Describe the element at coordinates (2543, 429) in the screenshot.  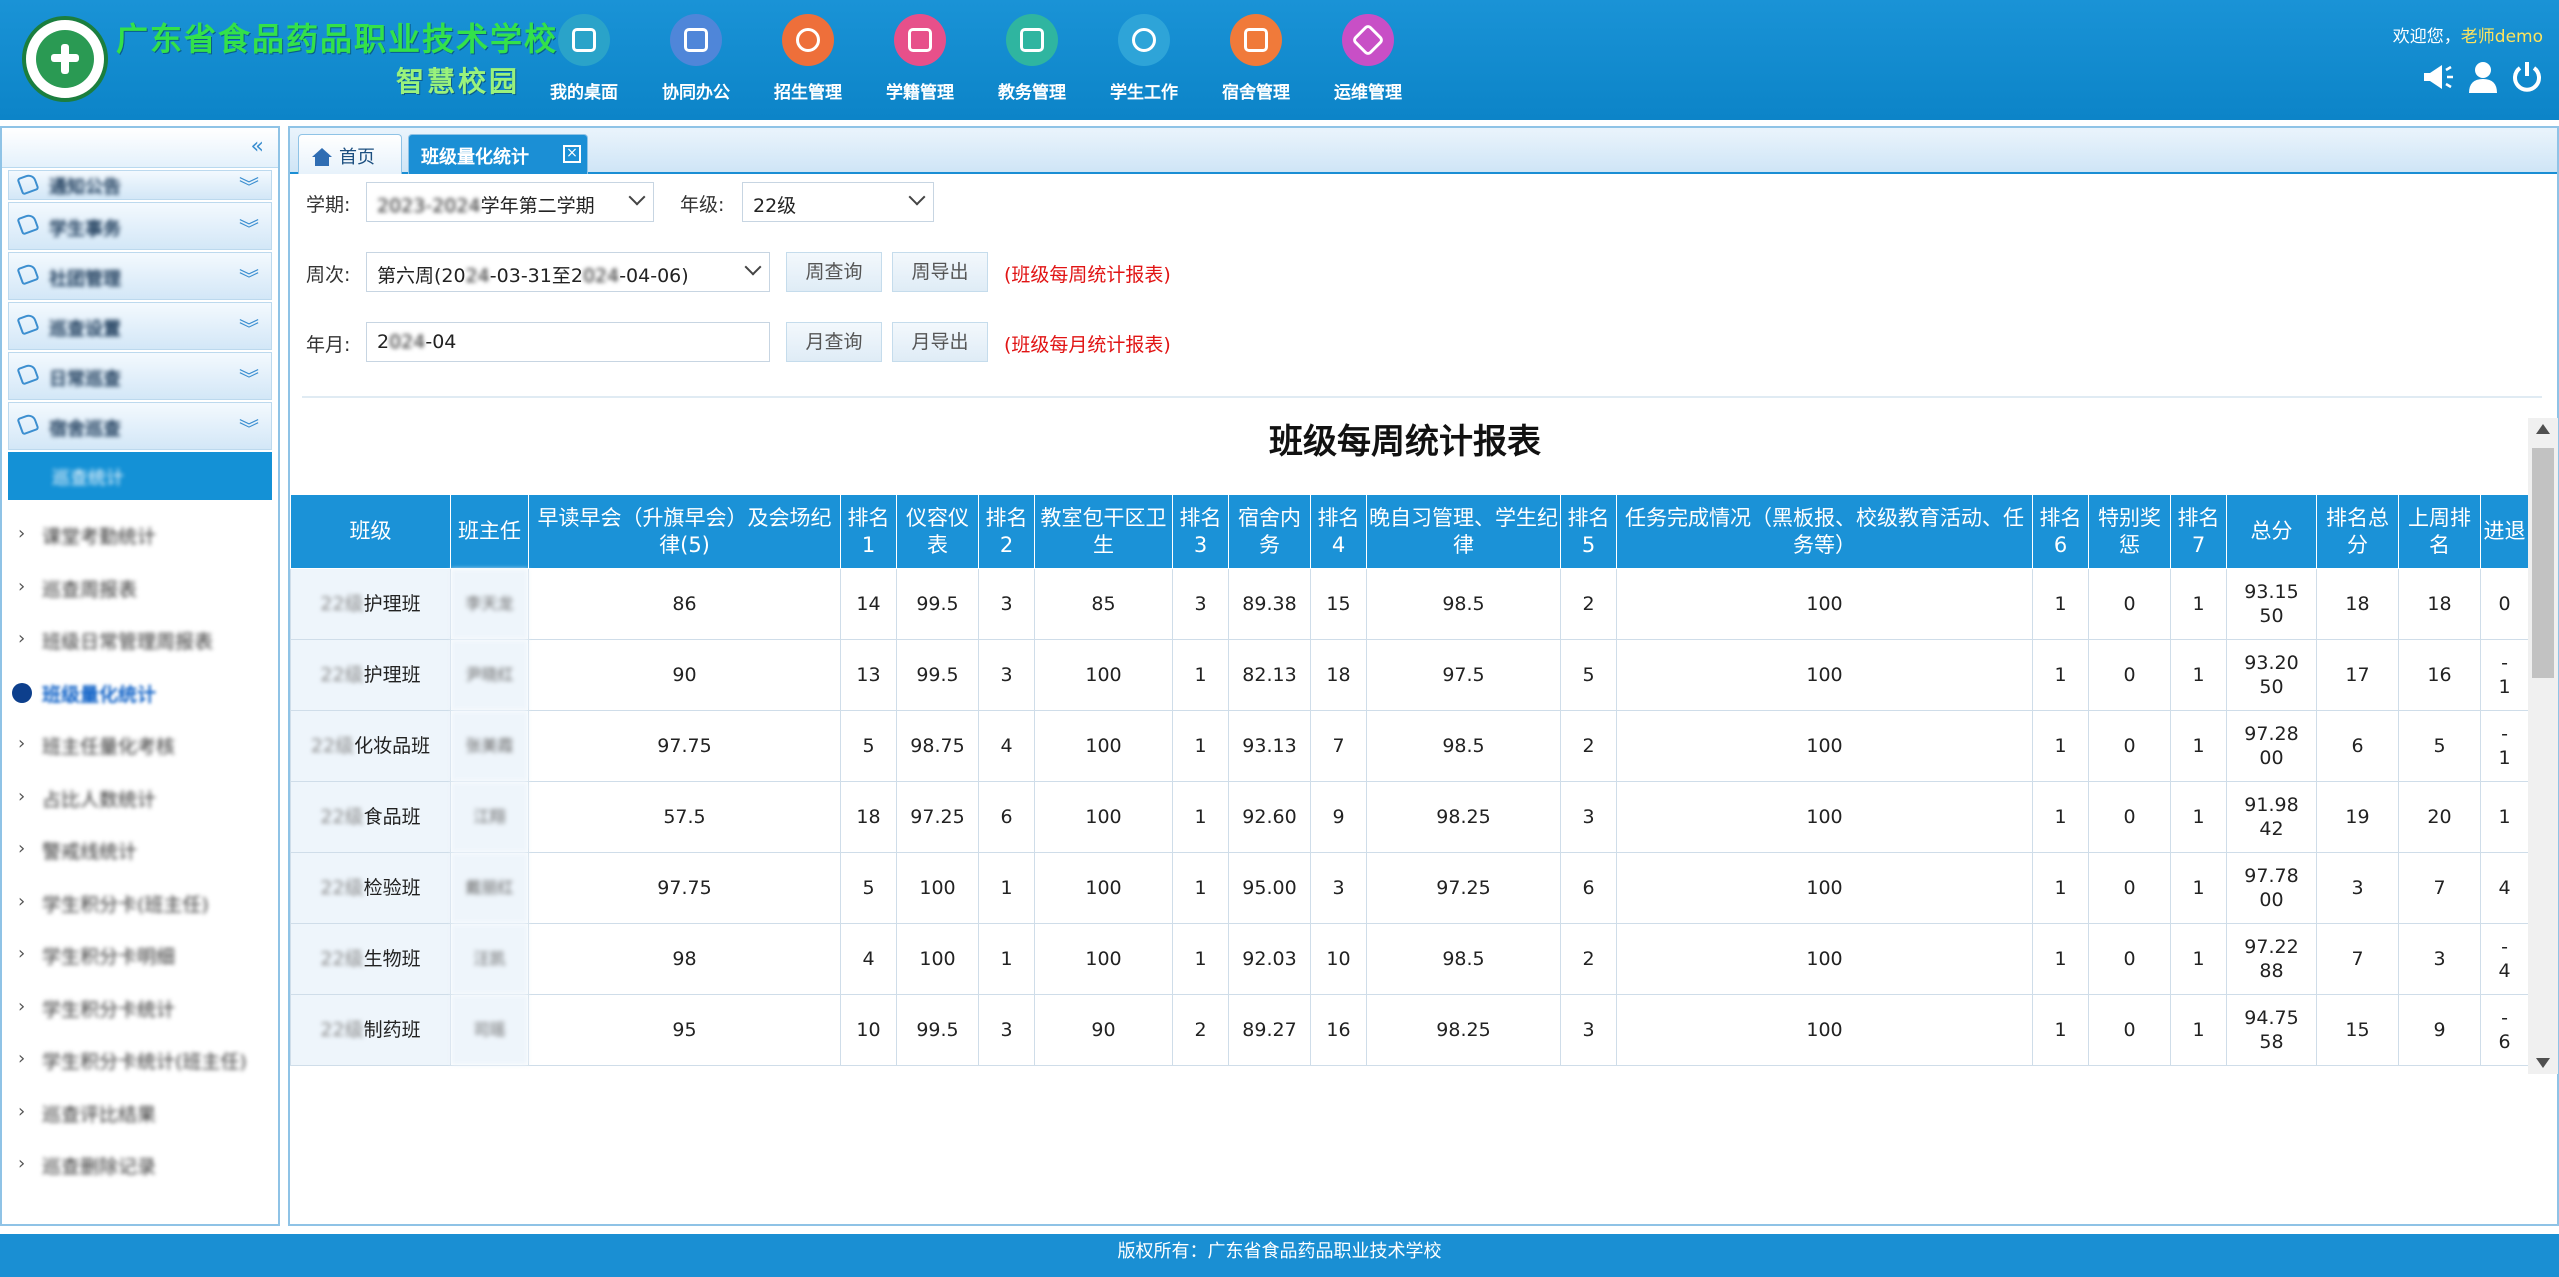
I see `scroll-up-icon` at that location.